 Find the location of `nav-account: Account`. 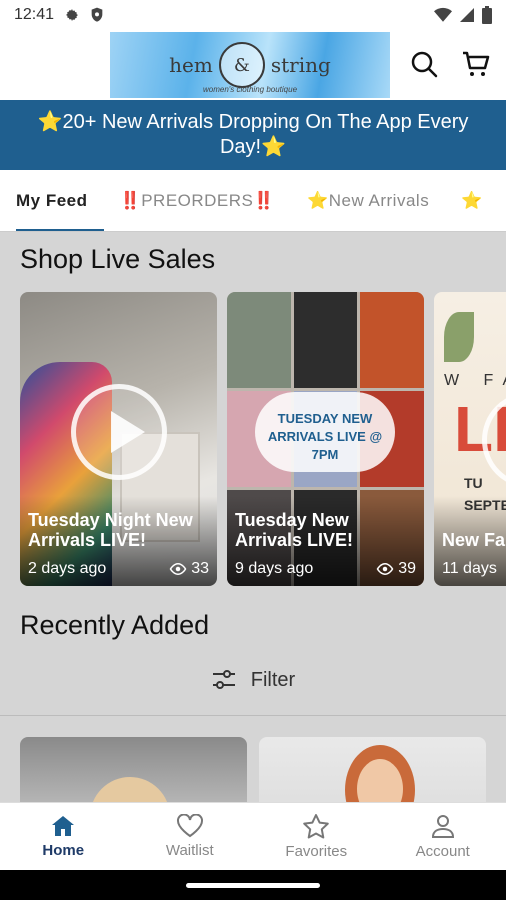

nav-account: Account is located at coordinates (443, 836).